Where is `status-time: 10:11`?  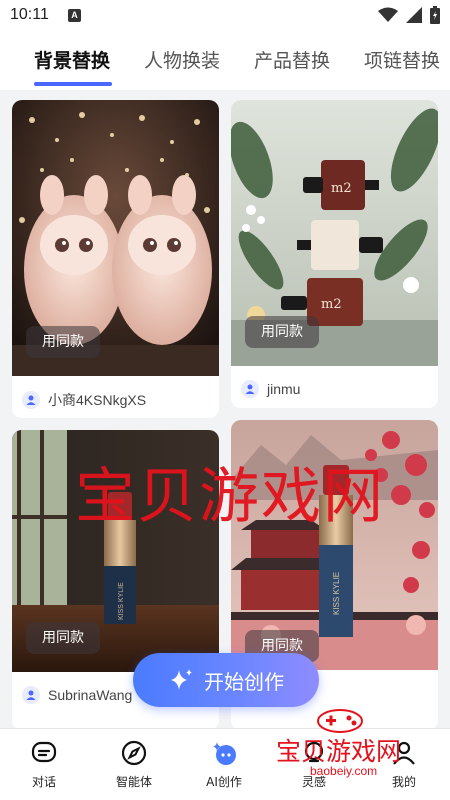 status-time: 10:11 is located at coordinates (29, 14).